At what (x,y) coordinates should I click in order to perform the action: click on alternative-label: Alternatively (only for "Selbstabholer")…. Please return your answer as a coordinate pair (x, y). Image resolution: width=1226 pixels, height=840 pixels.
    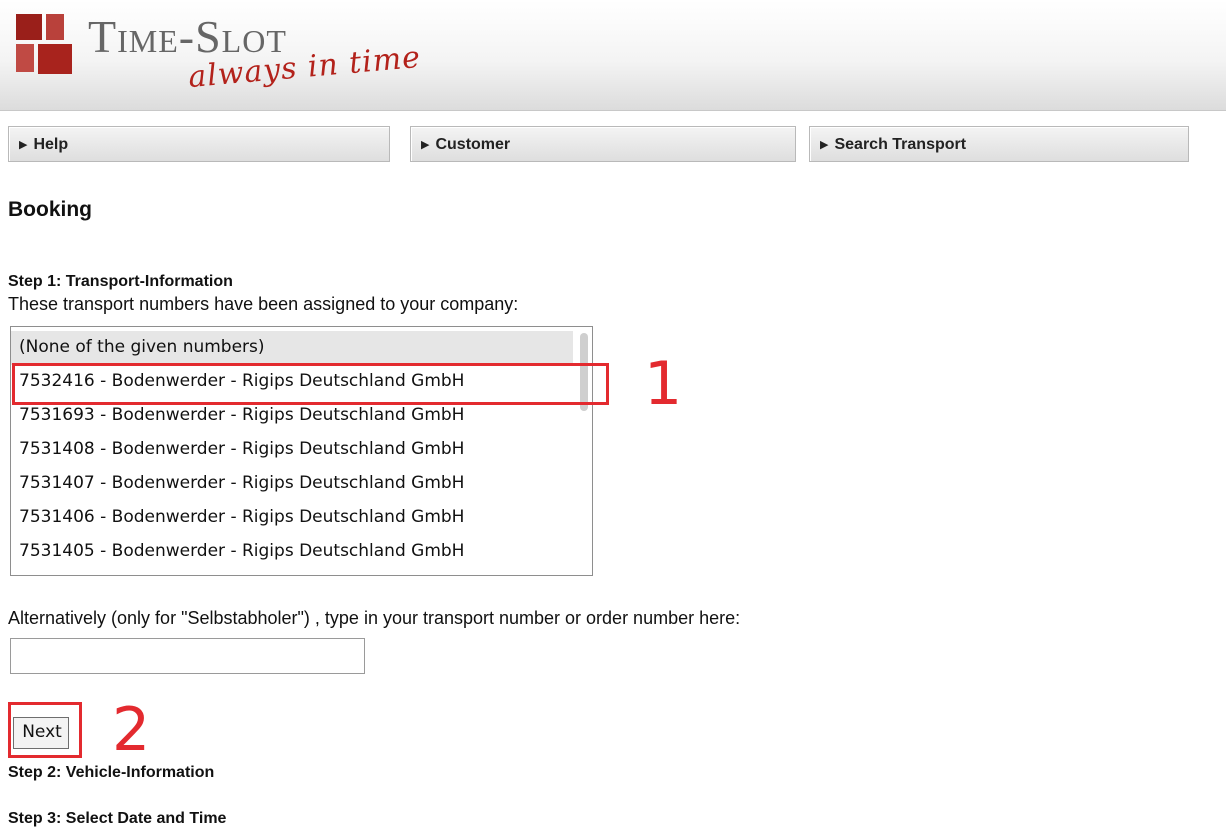
    Looking at the image, I should click on (374, 618).